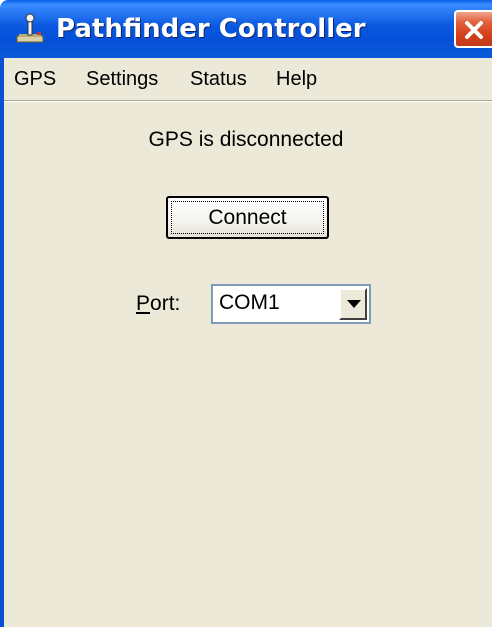  I want to click on connect-button: Connect, so click(247, 217).